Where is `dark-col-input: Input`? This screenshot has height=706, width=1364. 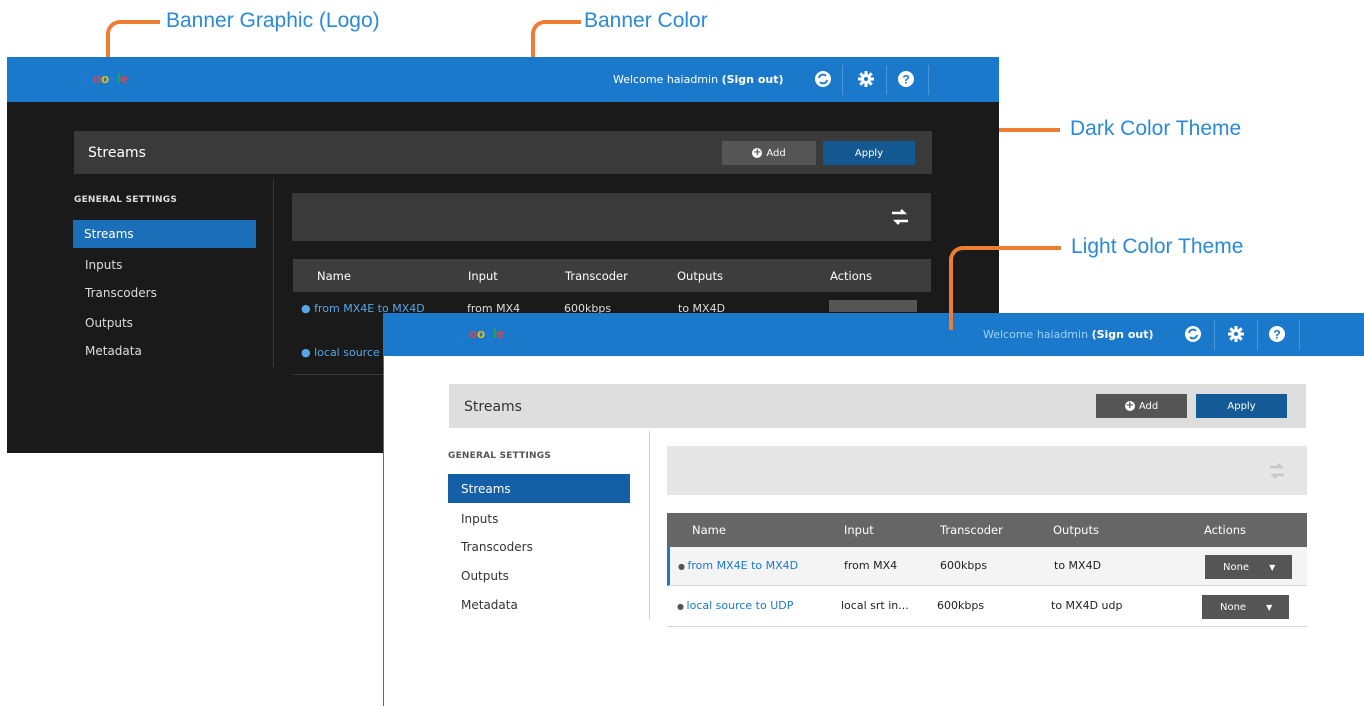 dark-col-input: Input is located at coordinates (483, 276).